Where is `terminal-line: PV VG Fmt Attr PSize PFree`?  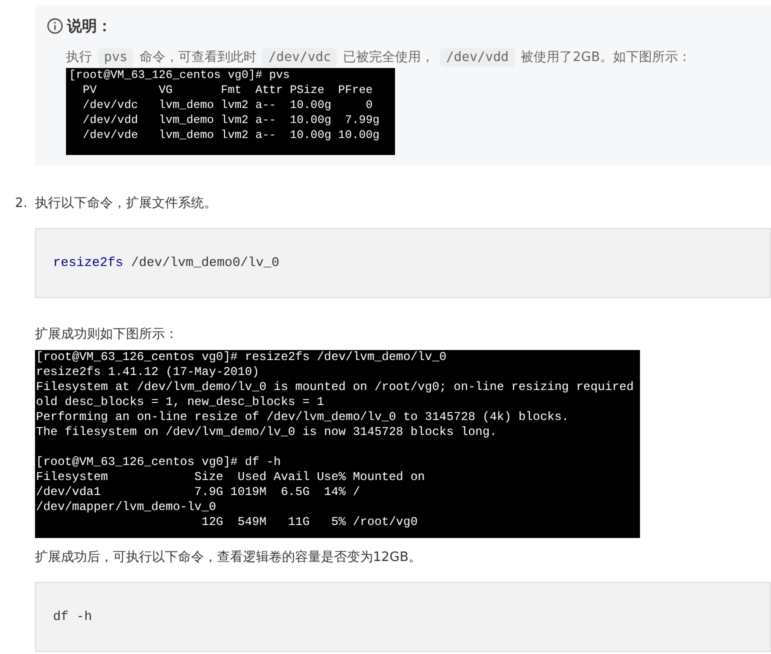
terminal-line: PV VG Fmt Attr PSize PFree is located at coordinates (227, 90).